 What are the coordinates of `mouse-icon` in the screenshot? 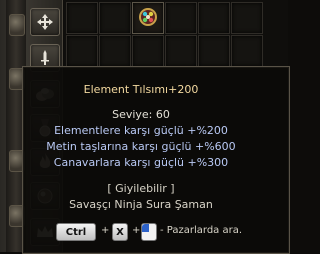 It's located at (149, 232).